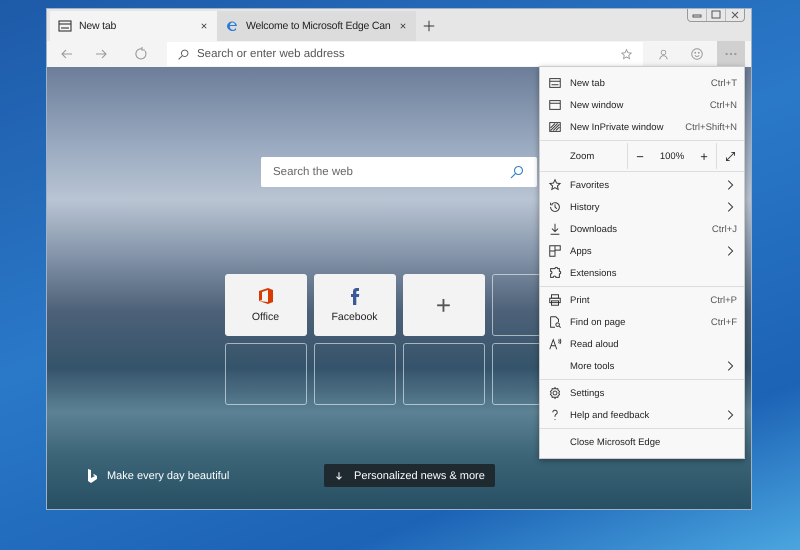 The width and height of the screenshot is (800, 550). Describe the element at coordinates (642, 442) in the screenshot. I see `menu-item: Close Microsoft Edge` at that location.